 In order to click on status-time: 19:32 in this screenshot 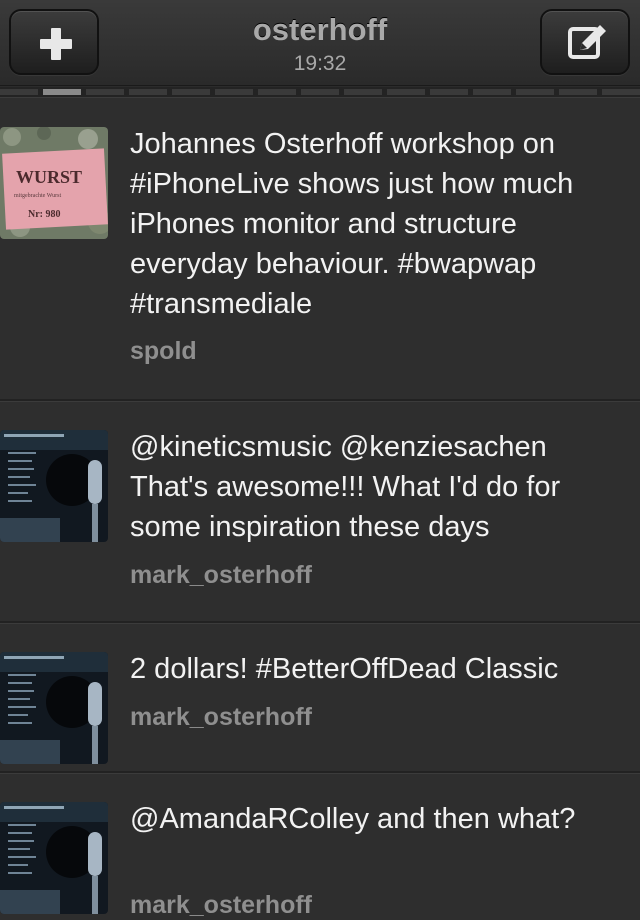, I will do `click(320, 63)`.